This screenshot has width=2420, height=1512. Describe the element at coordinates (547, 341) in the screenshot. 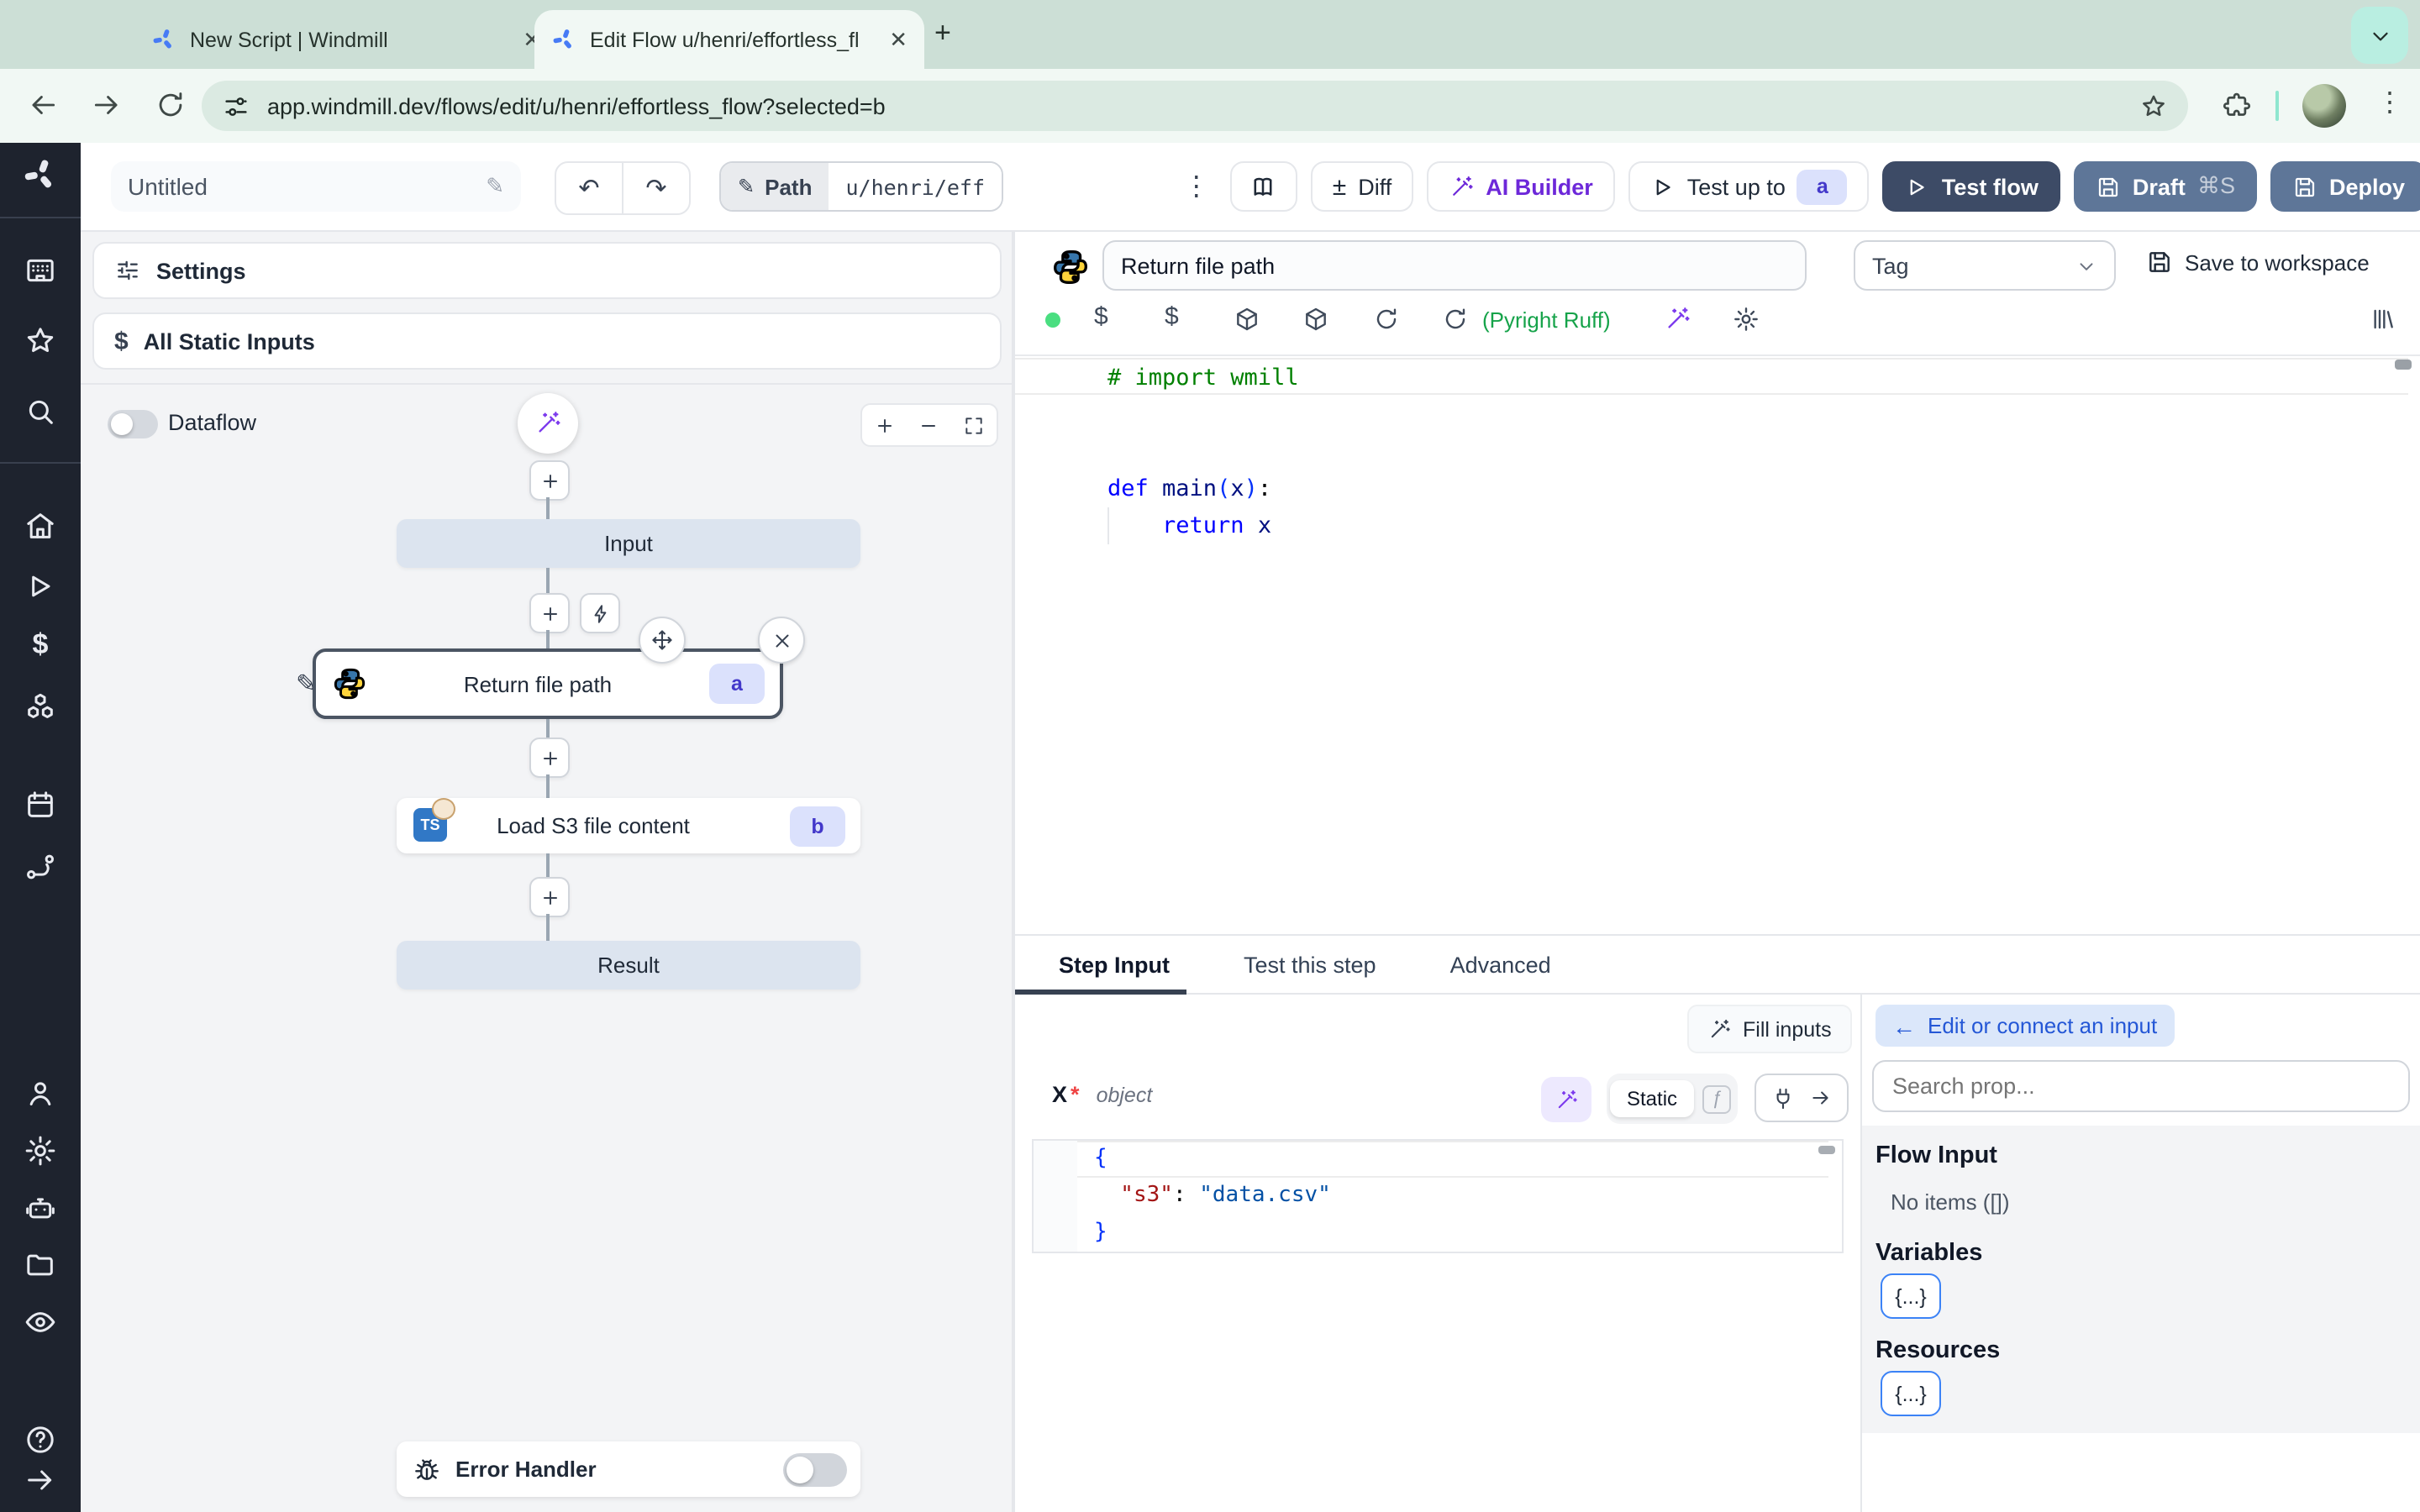

I see `all-static-inputs-row: $ All Static Inputs` at that location.